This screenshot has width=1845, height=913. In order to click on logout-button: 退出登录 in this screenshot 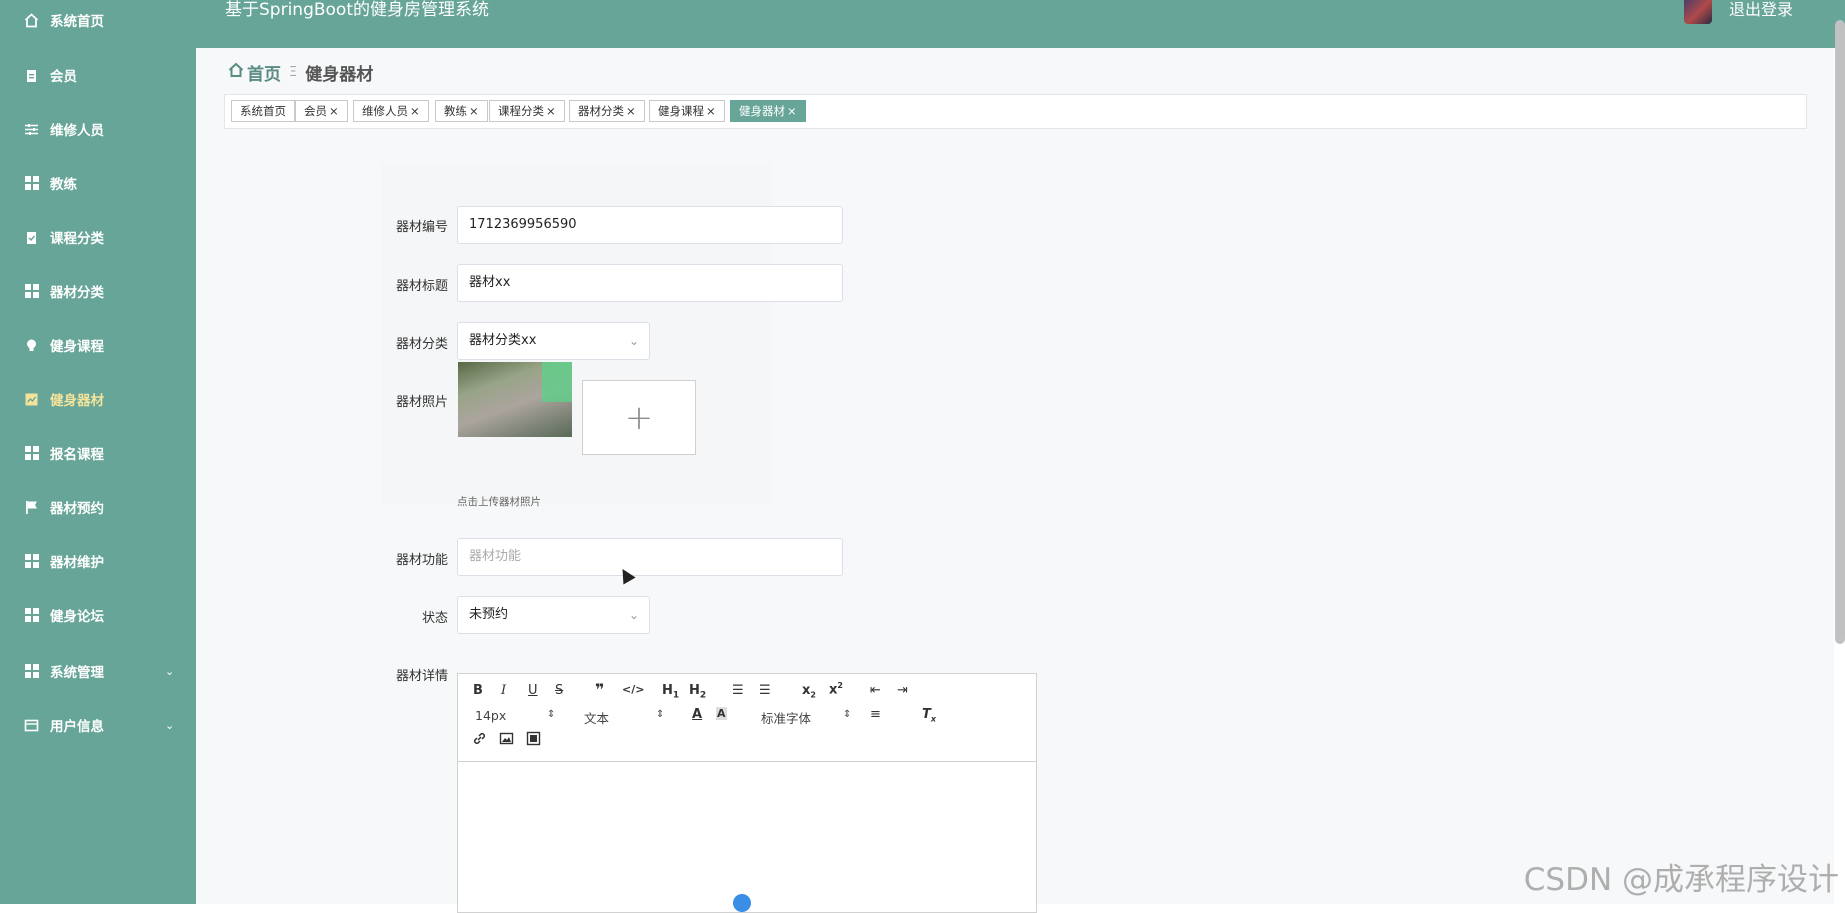, I will do `click(1761, 10)`.